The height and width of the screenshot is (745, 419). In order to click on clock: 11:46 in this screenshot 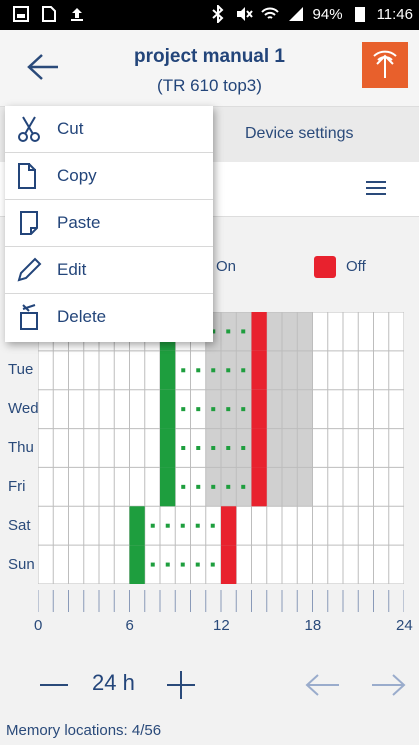, I will do `click(394, 14)`.